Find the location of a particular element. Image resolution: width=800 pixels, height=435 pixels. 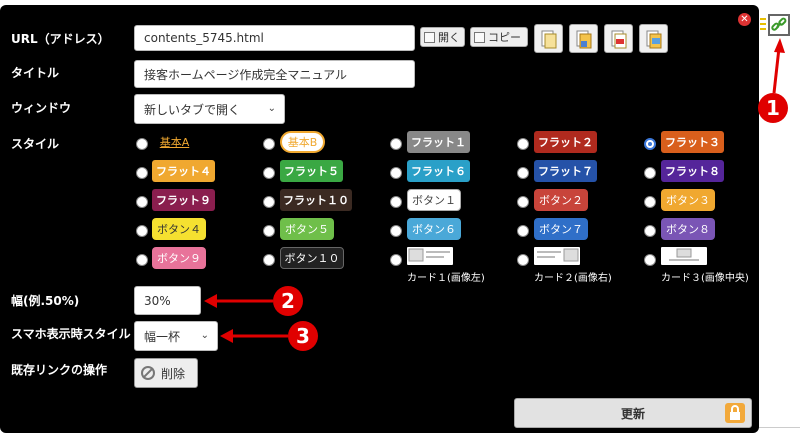

annotation-badge-1: 1 is located at coordinates (773, 108).